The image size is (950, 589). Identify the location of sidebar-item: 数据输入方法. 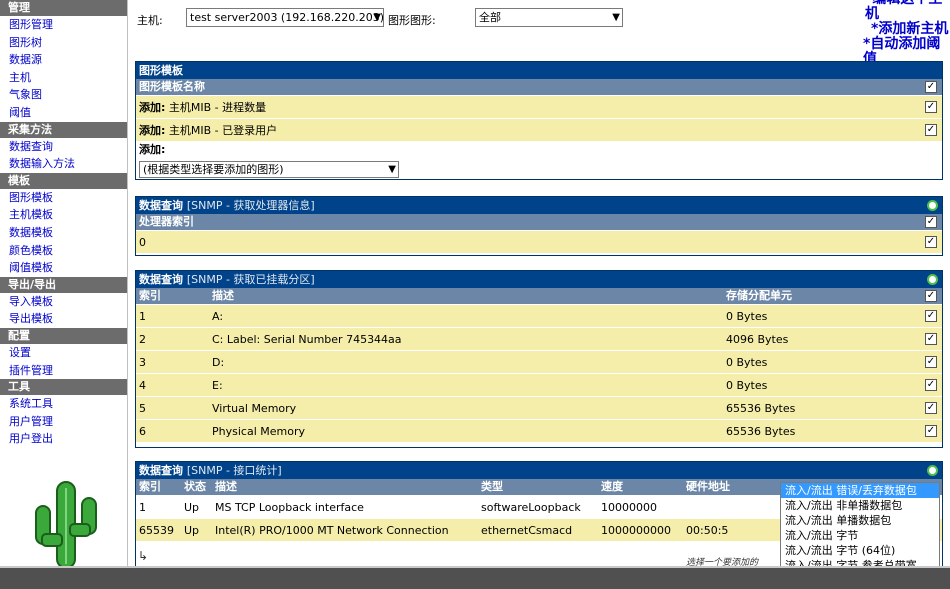
(63, 164).